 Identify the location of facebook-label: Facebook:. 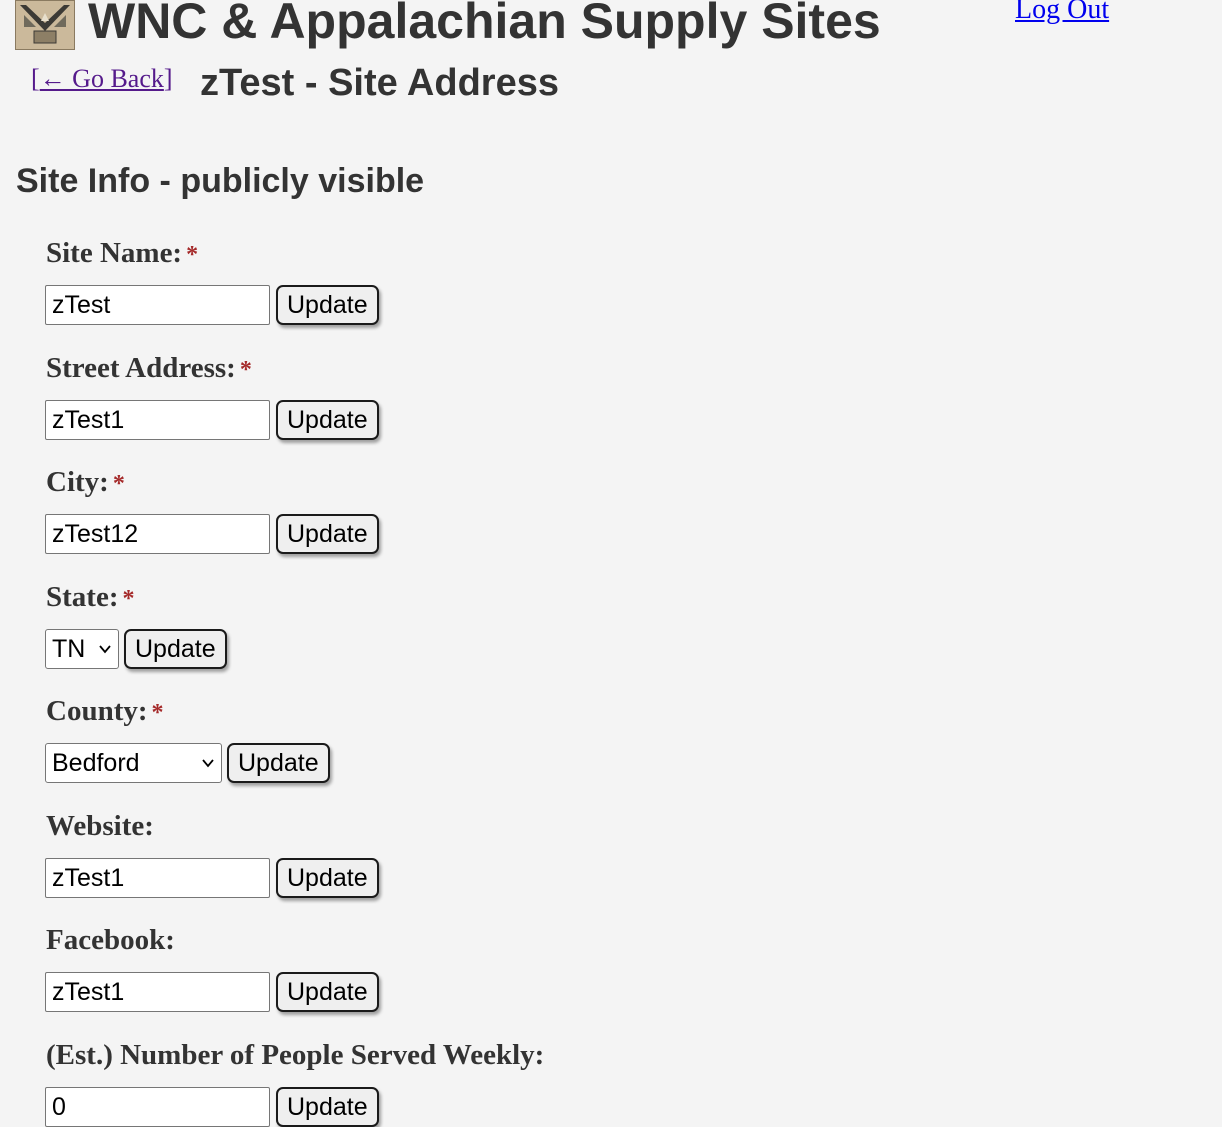
(110, 940).